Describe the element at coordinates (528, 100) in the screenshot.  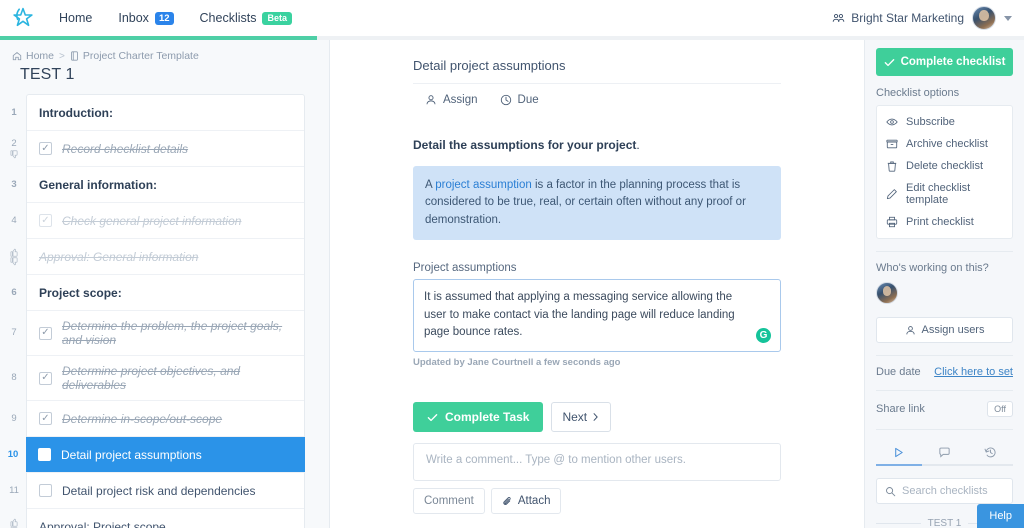
I see `due-label: Due` at that location.